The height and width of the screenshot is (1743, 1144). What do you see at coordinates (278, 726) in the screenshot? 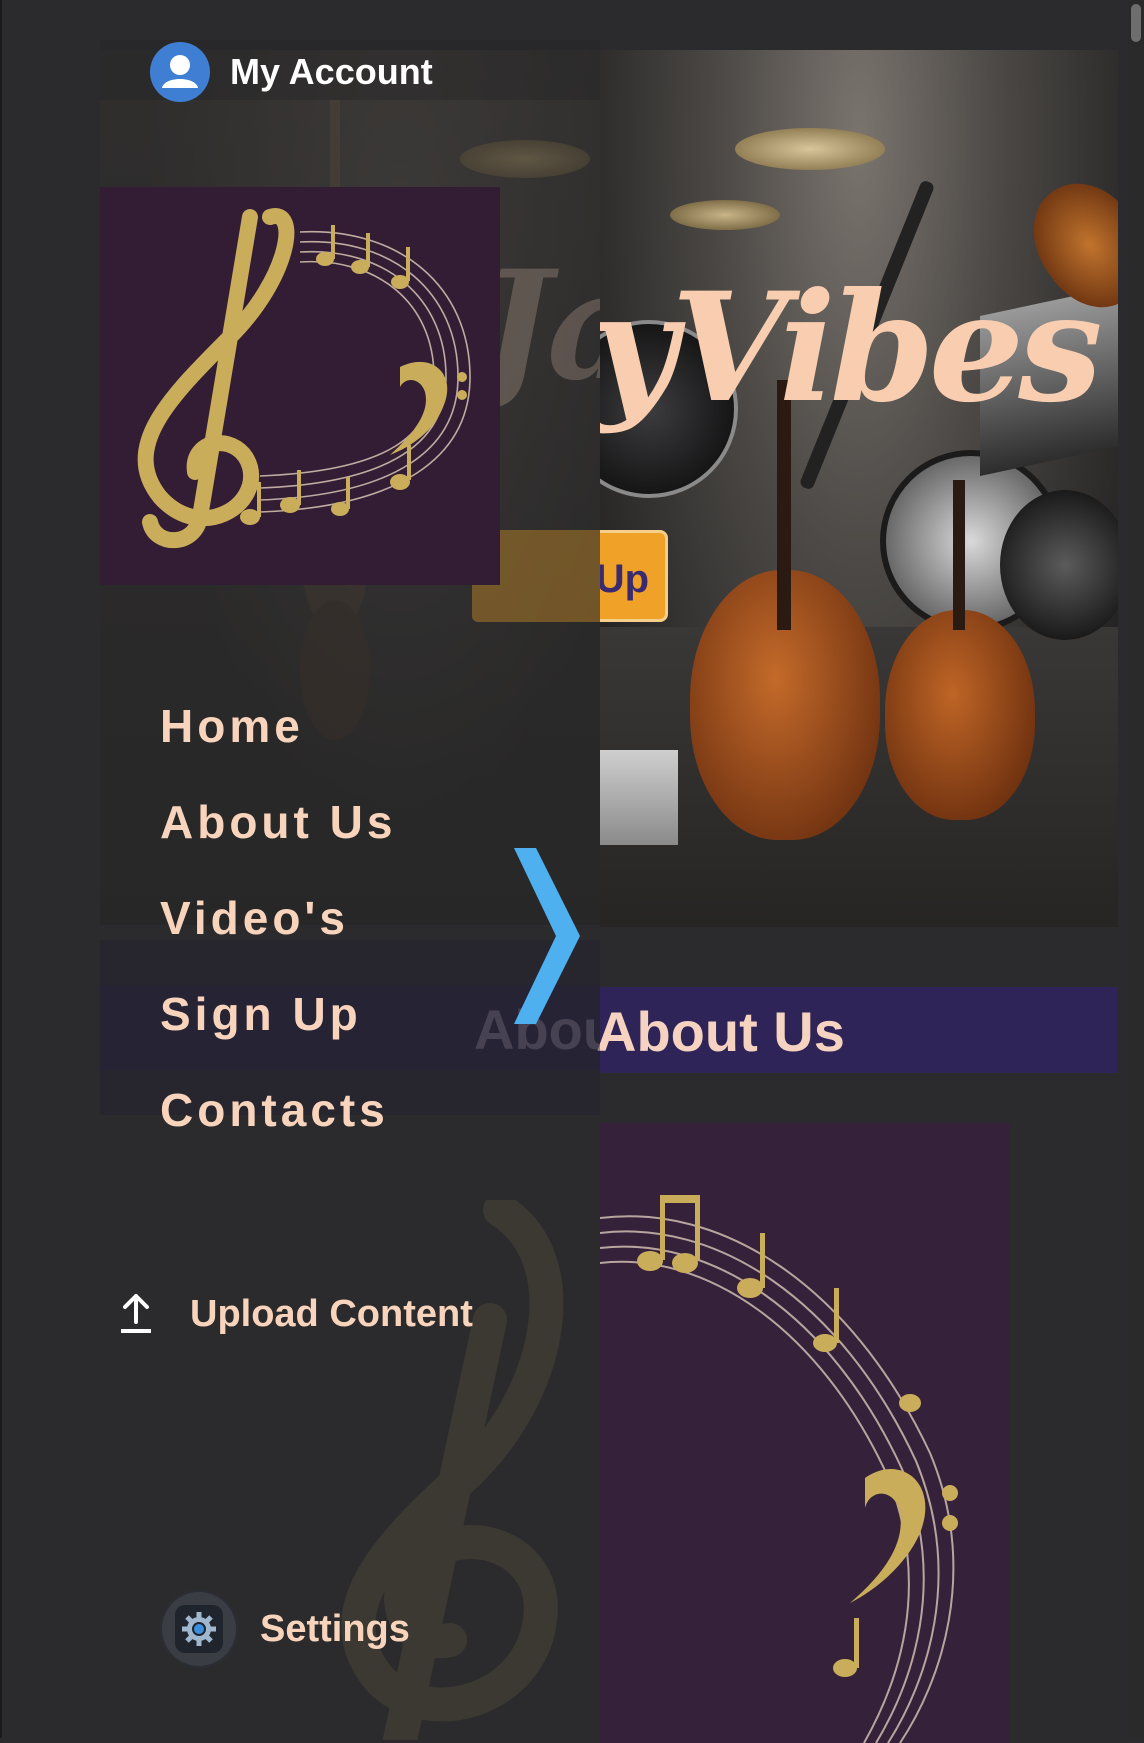
I see `nav-link-home: Home` at bounding box center [278, 726].